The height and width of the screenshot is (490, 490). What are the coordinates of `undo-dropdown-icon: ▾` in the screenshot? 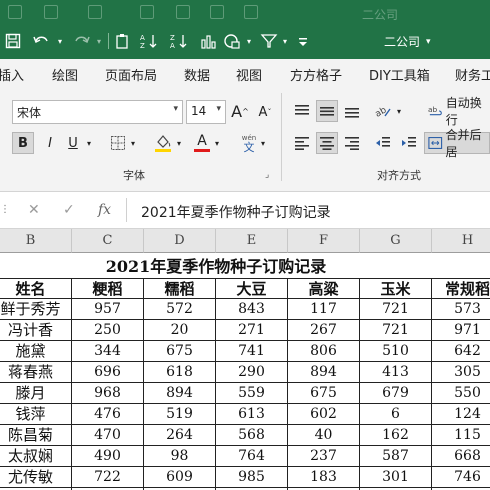 It's located at (60, 41).